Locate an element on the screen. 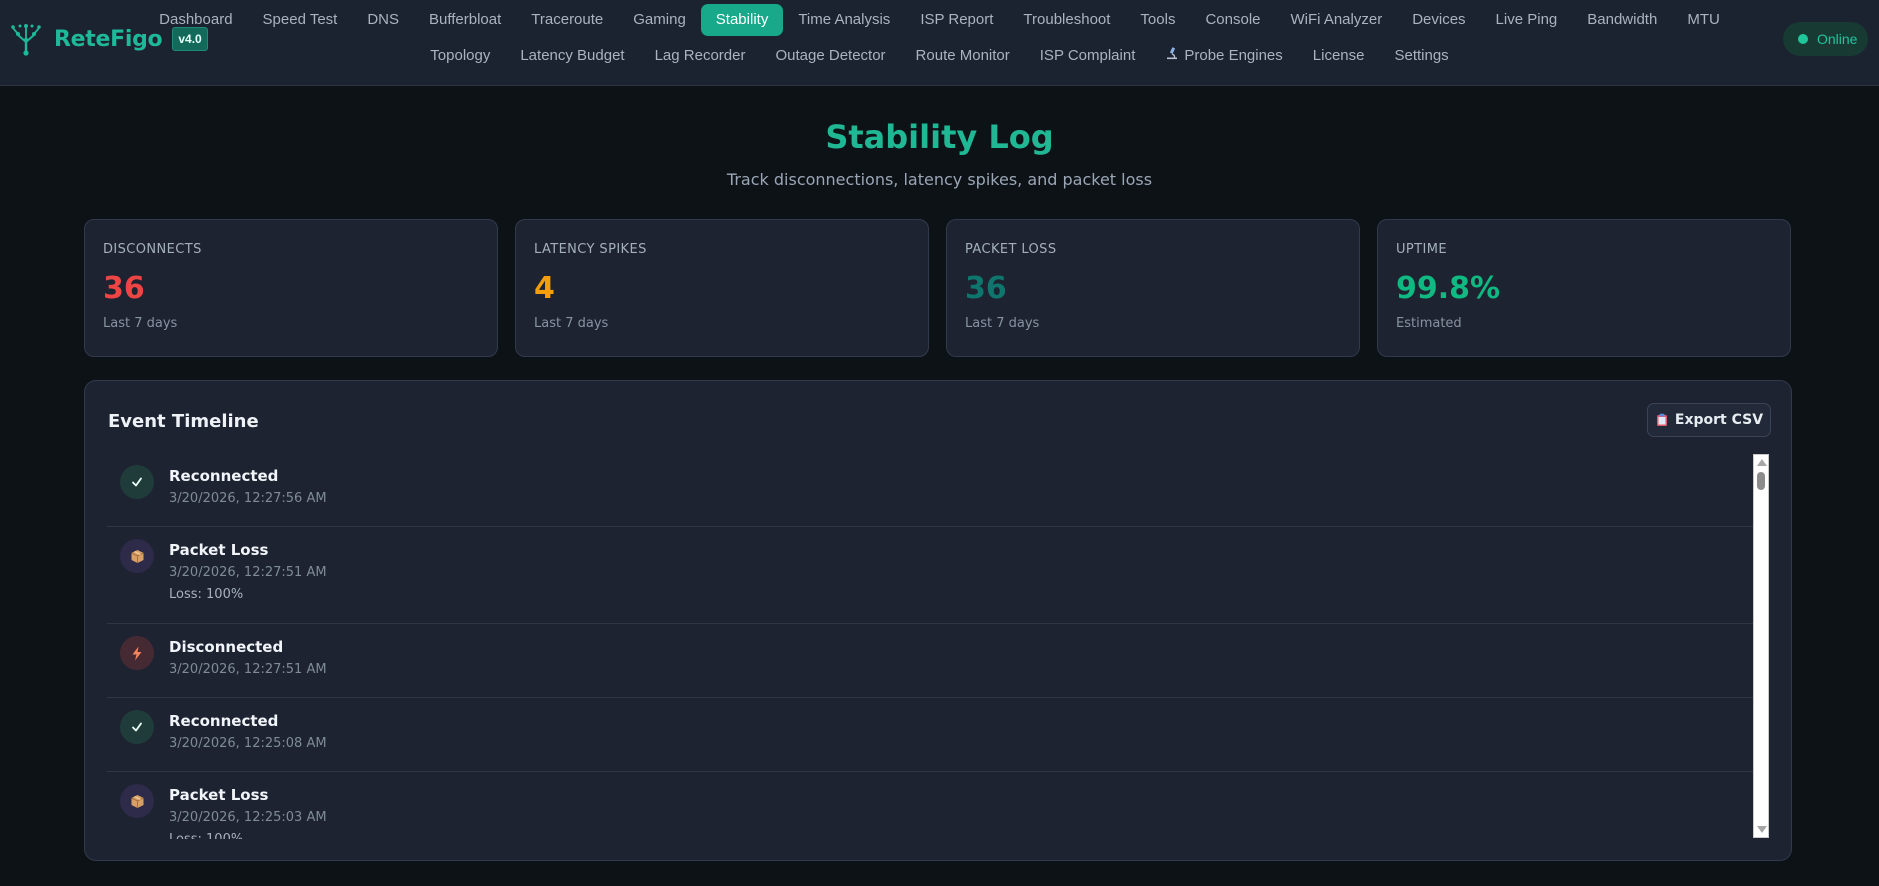  stat-value: 4 is located at coordinates (544, 288).